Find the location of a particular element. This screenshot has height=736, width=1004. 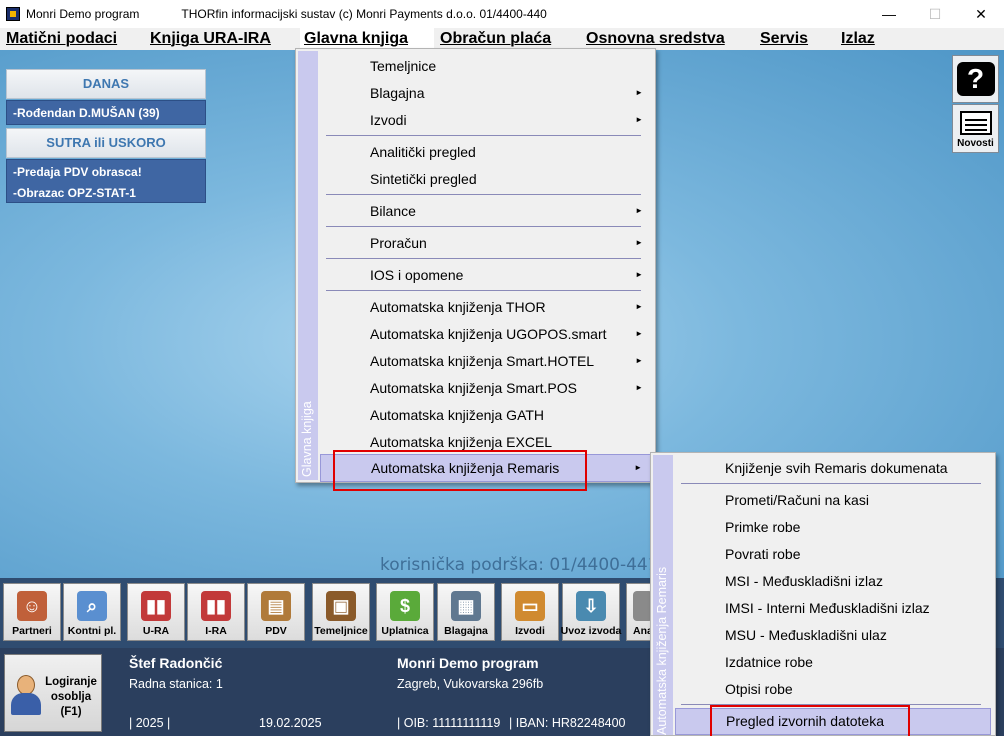

menu-item-analiticki-pregled: Analitički pregled is located at coordinates (485, 152).